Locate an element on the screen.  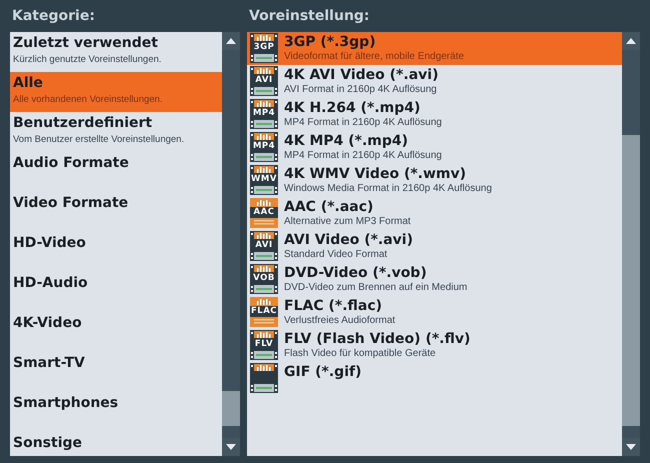
category-item: HD-Audio is located at coordinates (116, 292).